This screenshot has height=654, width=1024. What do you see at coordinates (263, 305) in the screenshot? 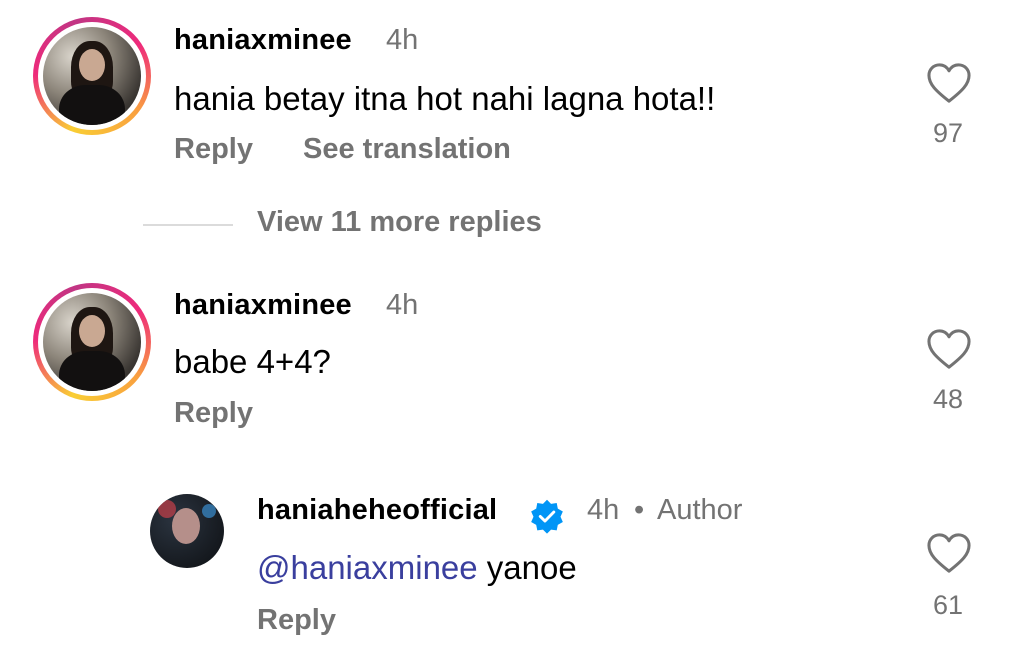
I see `comment-2-username: haniaxminee` at bounding box center [263, 305].